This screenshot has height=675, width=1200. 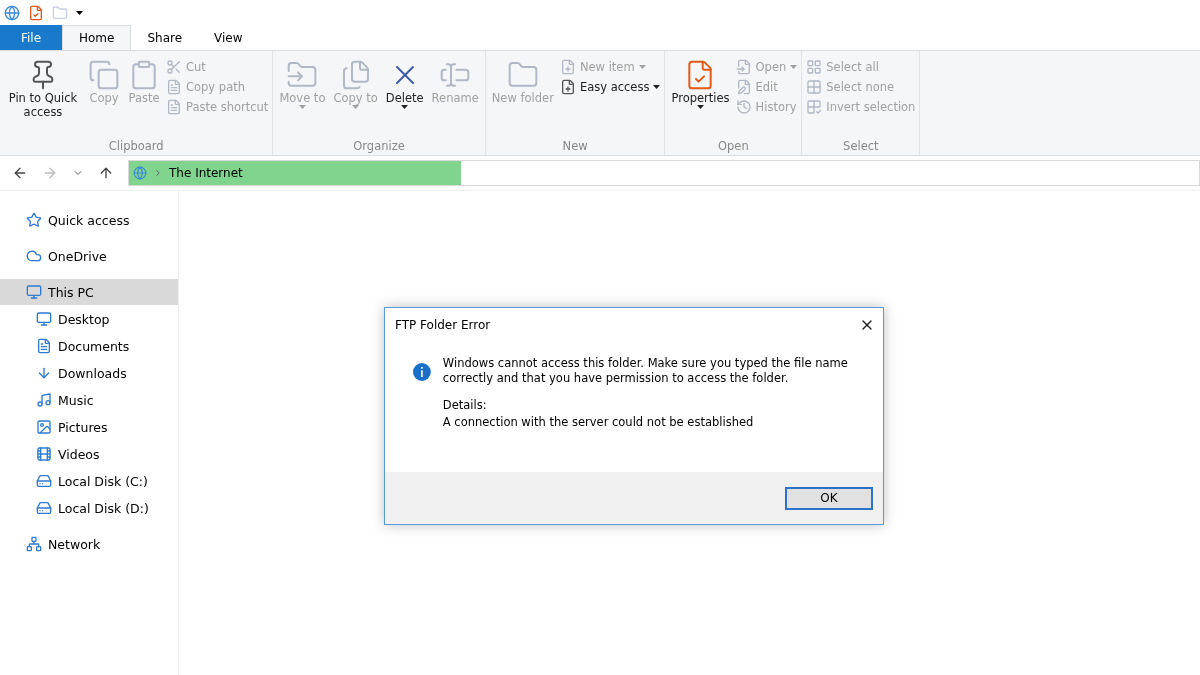 What do you see at coordinates (44, 454) in the screenshot?
I see `film-icon` at bounding box center [44, 454].